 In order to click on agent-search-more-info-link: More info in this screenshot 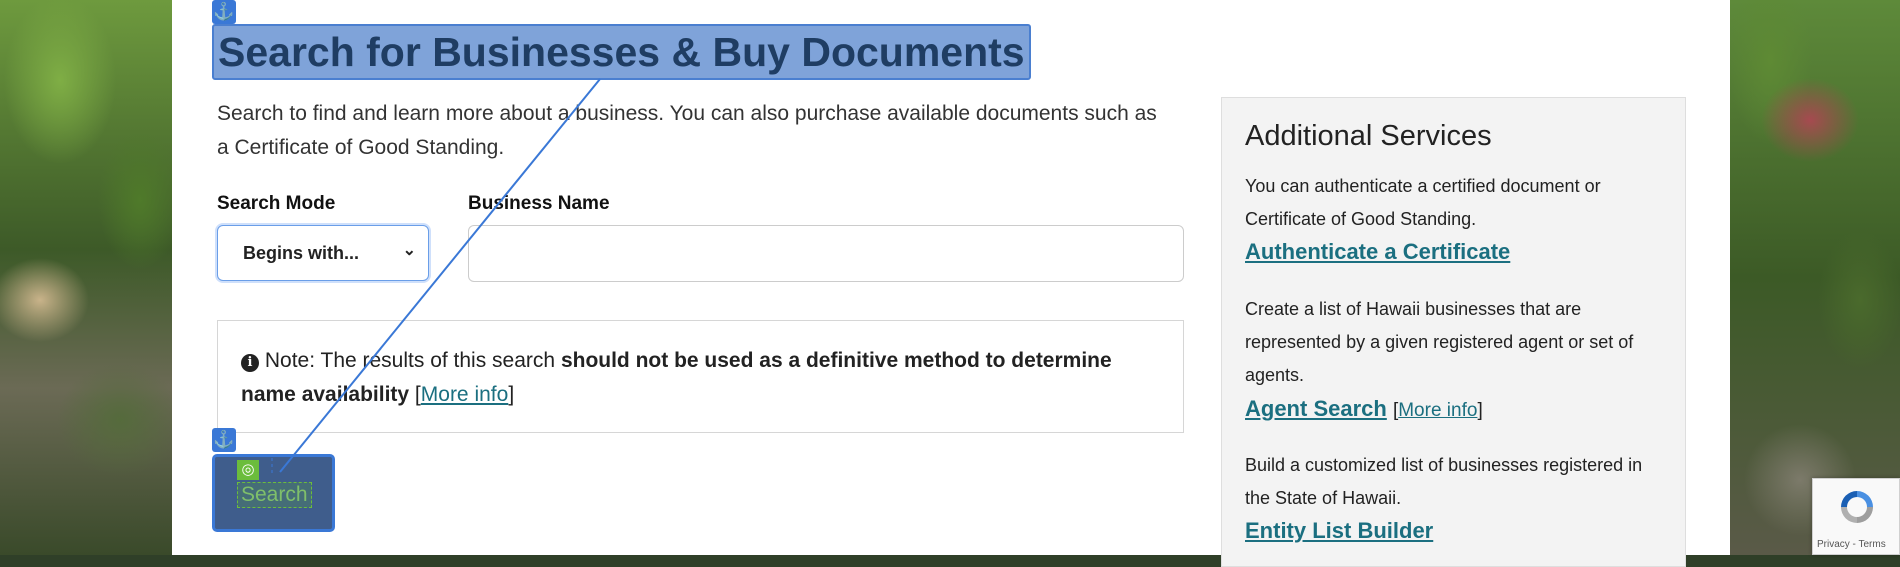, I will do `click(1437, 410)`.